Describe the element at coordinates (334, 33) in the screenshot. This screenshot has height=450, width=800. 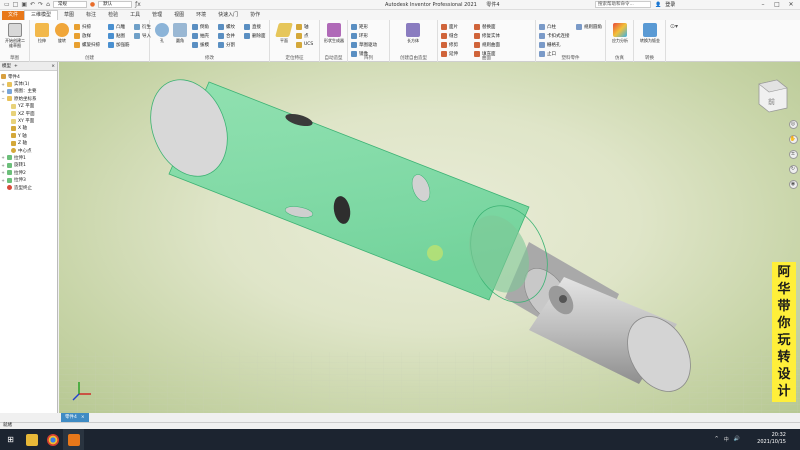
I see `shape-generator-button: 形状生成器` at that location.